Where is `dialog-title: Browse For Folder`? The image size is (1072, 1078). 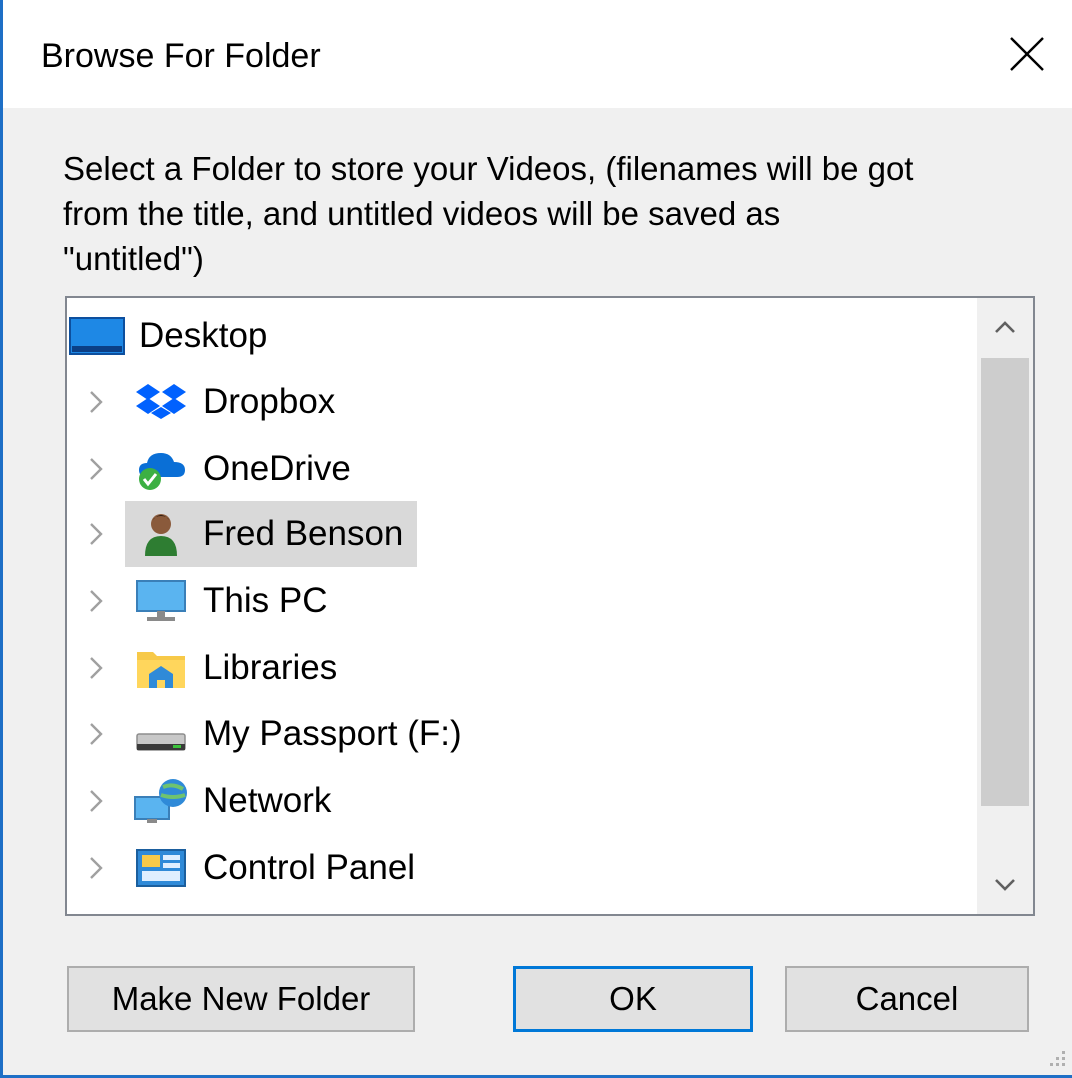
dialog-title: Browse For Folder is located at coordinates (181, 56).